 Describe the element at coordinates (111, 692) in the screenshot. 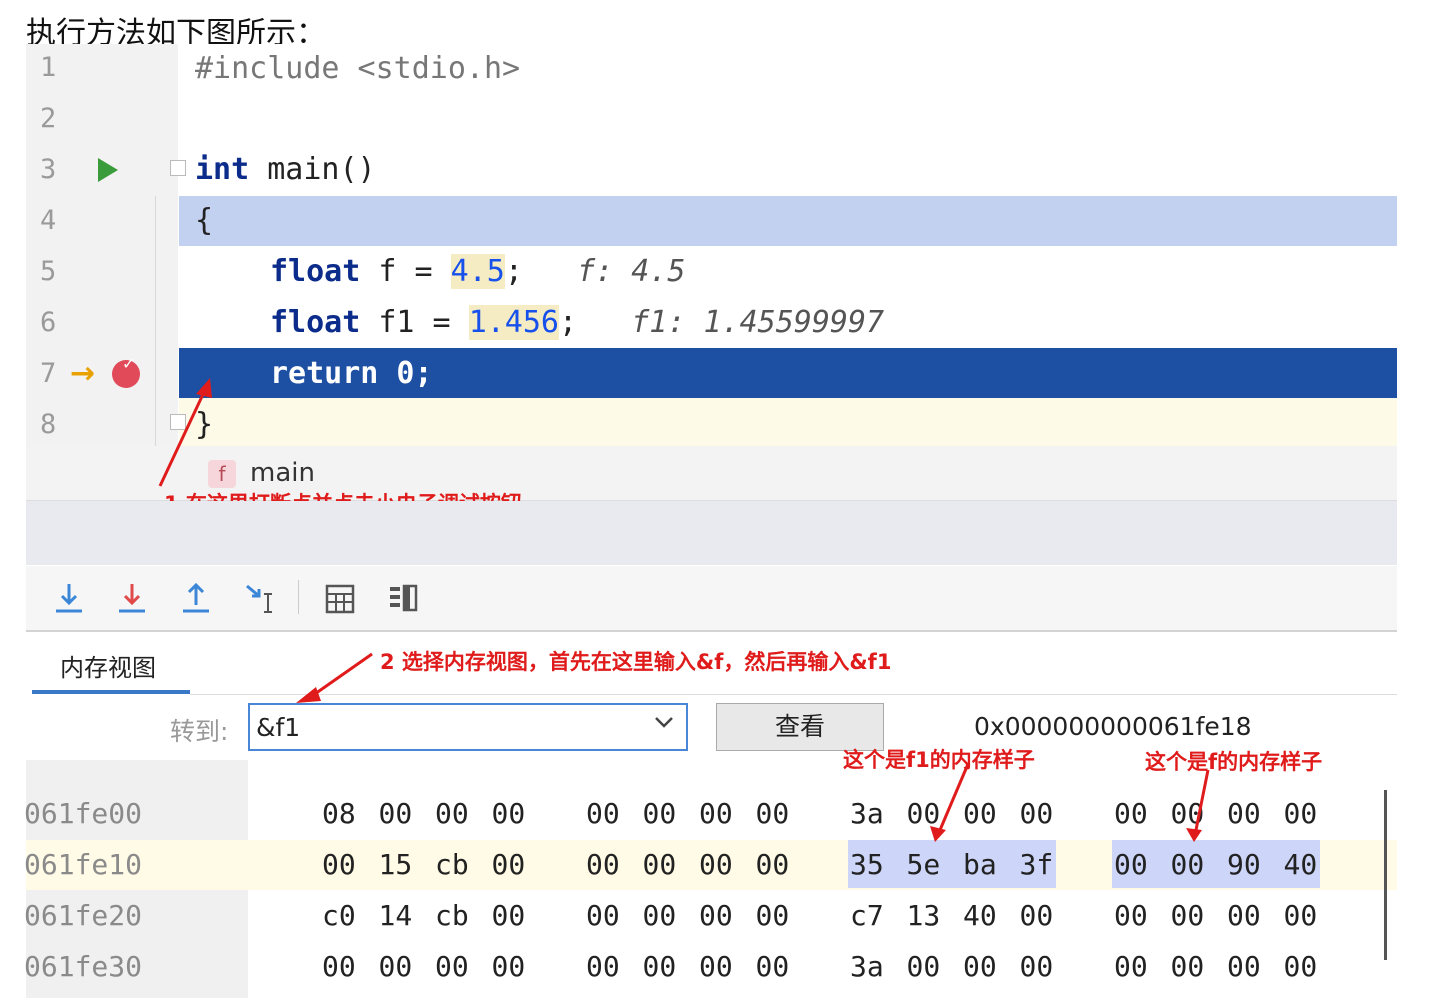

I see `tab-active-indicator` at that location.